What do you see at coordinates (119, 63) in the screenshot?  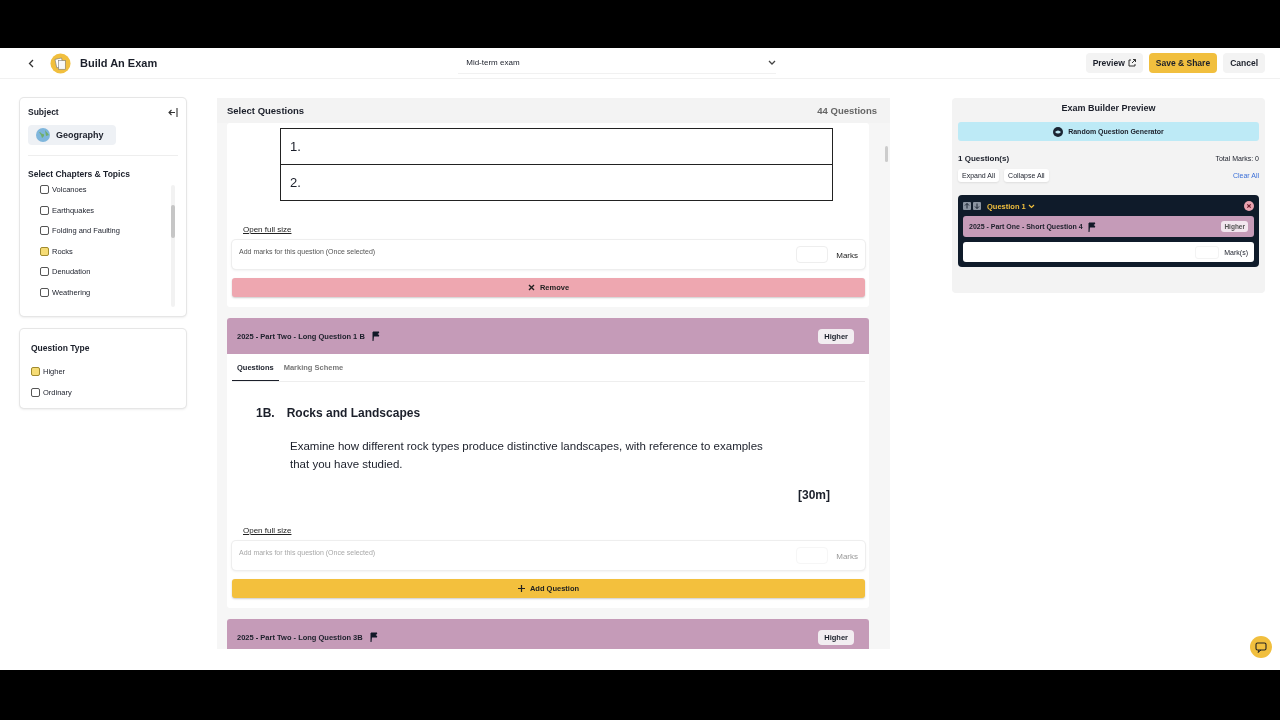 I see `page-title: Build An Exam` at bounding box center [119, 63].